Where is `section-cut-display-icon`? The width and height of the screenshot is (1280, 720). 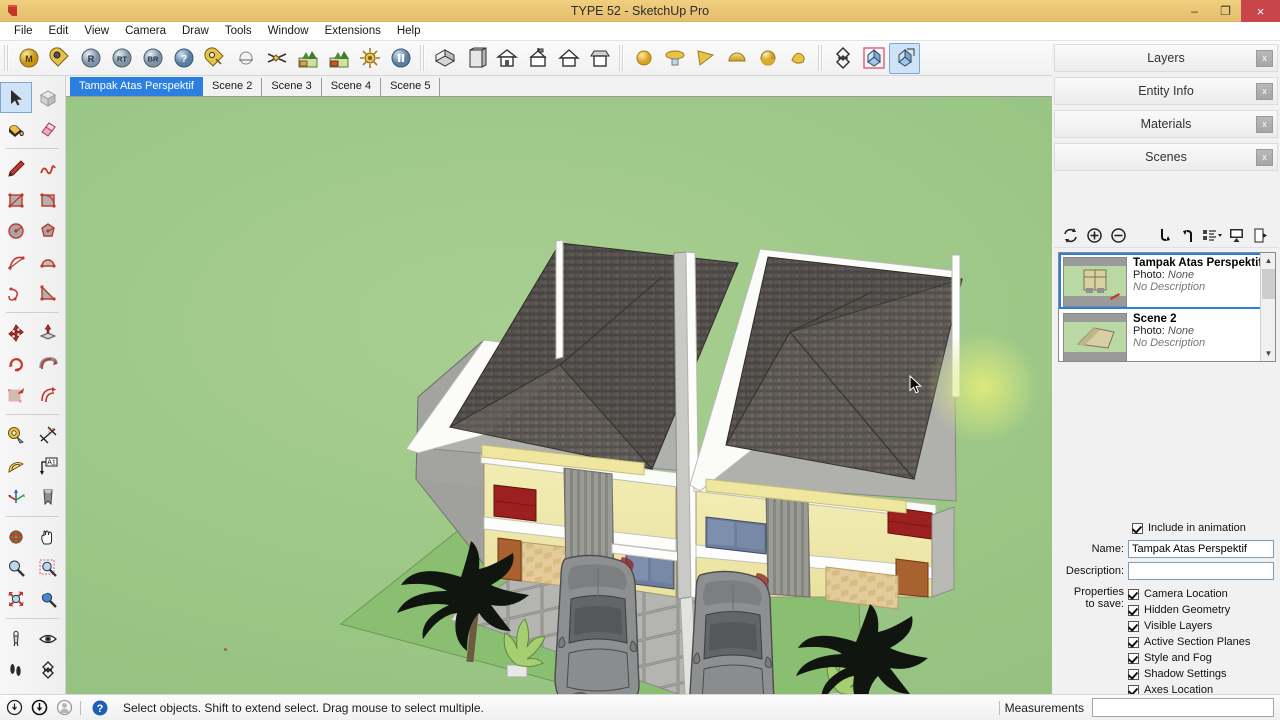
section-cut-display-icon is located at coordinates (904, 58).